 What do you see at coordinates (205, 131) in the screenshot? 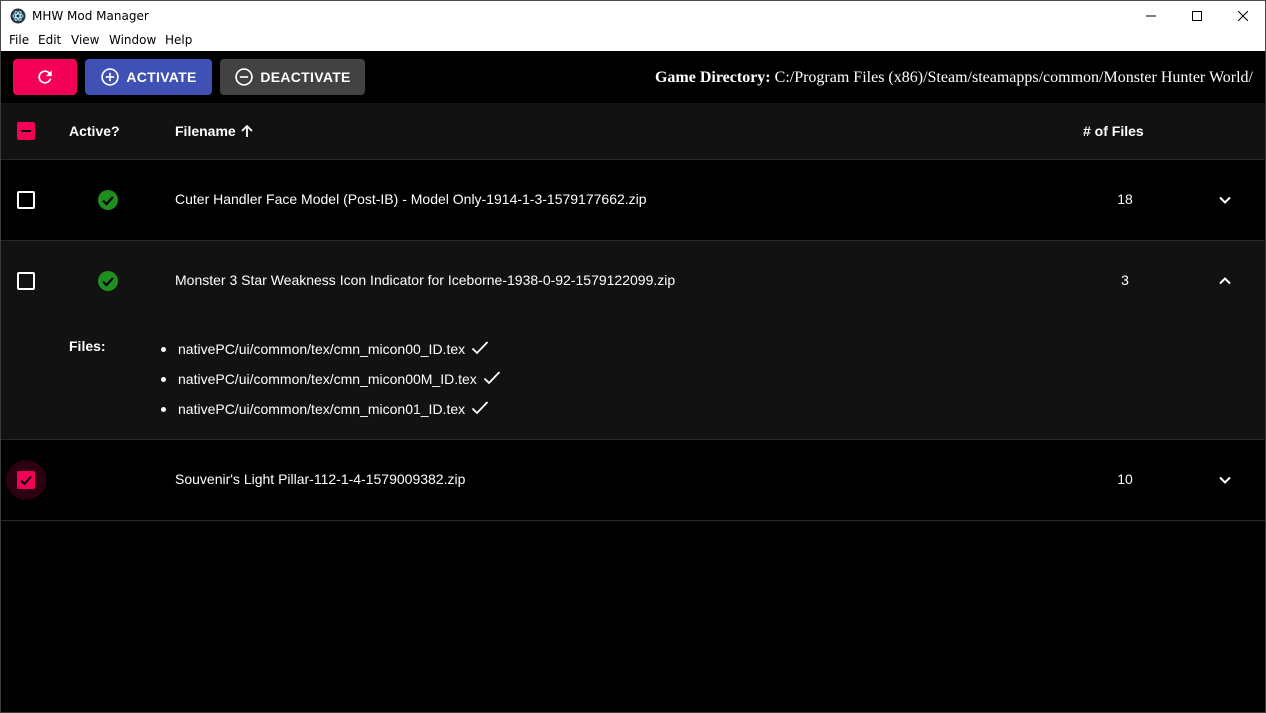
I see `header-filename: Filename` at bounding box center [205, 131].